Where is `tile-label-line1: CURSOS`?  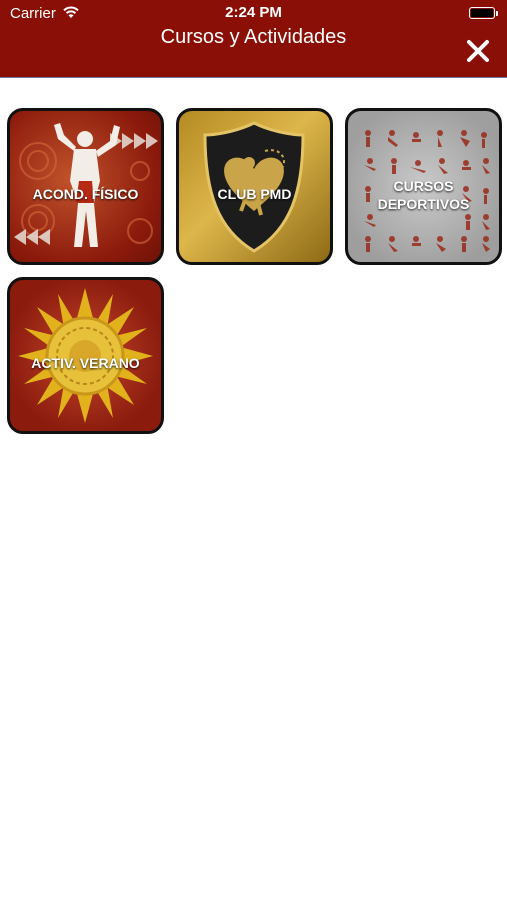 tile-label-line1: CURSOS is located at coordinates (423, 186).